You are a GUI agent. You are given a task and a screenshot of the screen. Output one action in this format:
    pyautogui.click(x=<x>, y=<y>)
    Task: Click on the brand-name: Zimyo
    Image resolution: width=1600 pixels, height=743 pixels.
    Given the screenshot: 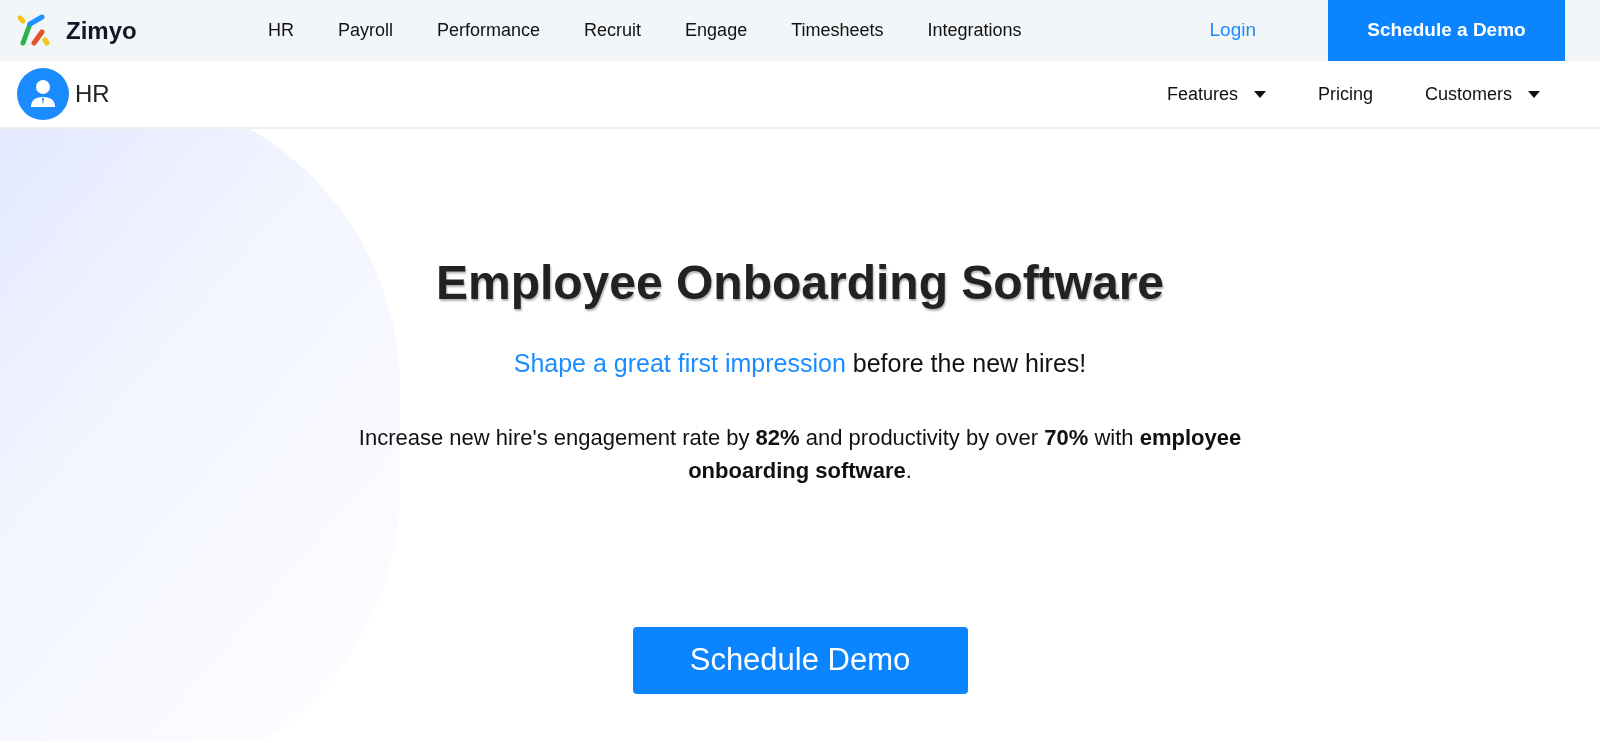 What is the action you would take?
    pyautogui.click(x=101, y=30)
    